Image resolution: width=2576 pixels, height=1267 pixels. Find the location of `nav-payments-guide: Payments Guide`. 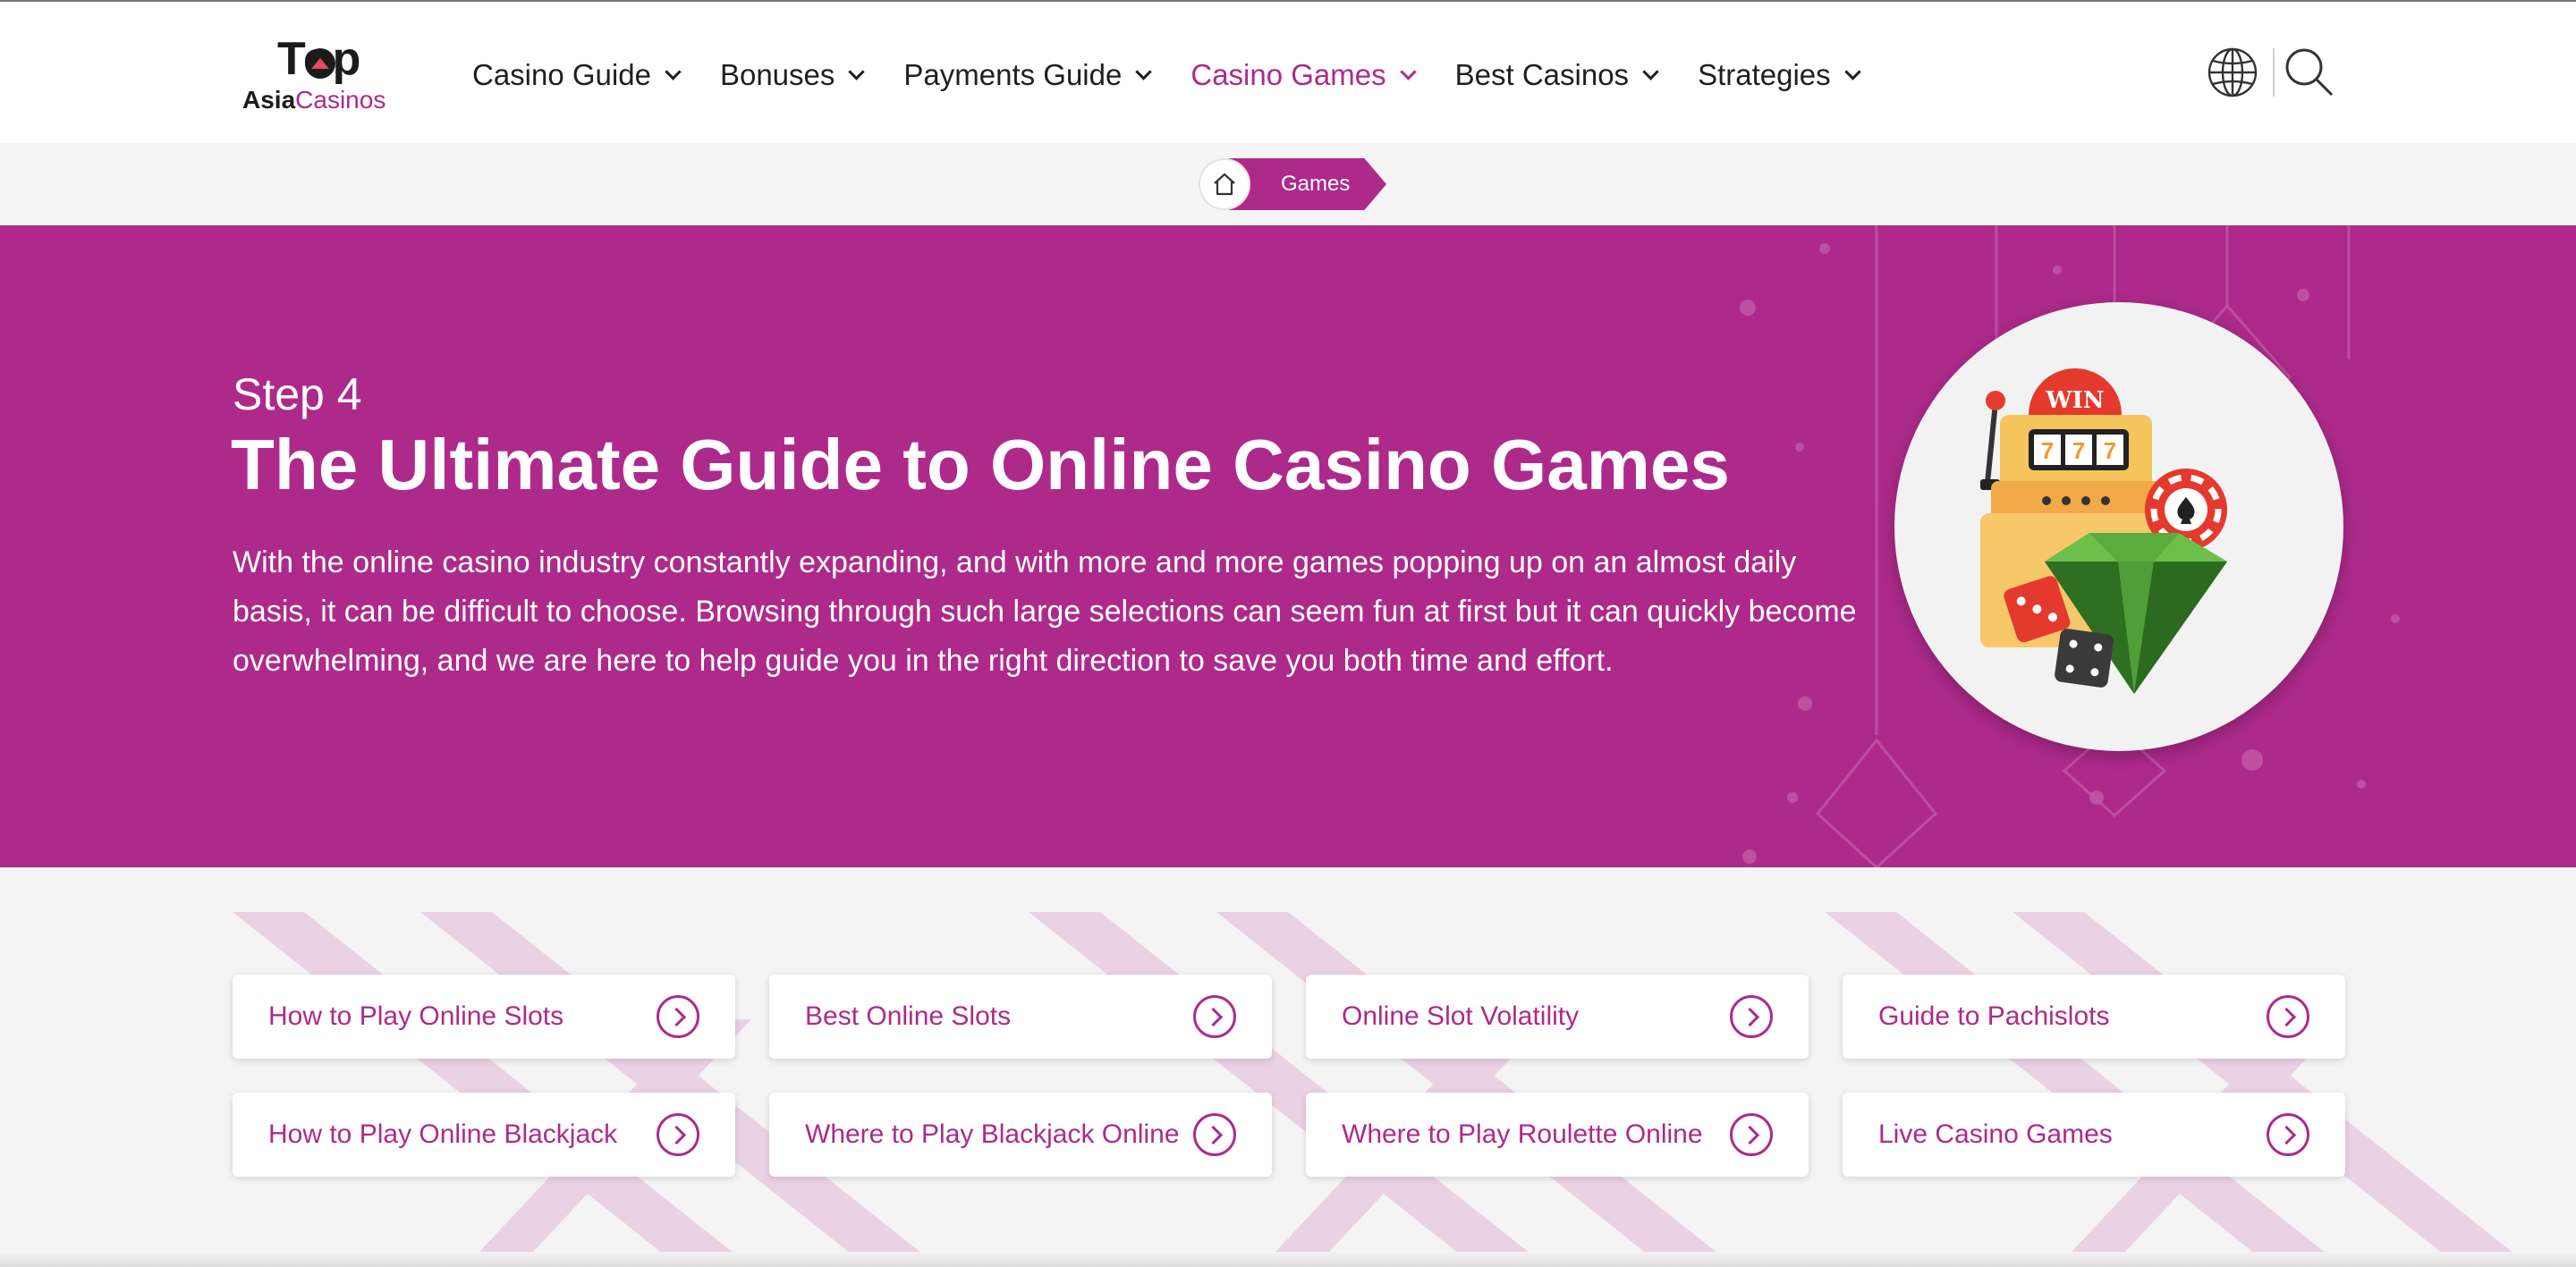

nav-payments-guide: Payments Guide is located at coordinates (1028, 75).